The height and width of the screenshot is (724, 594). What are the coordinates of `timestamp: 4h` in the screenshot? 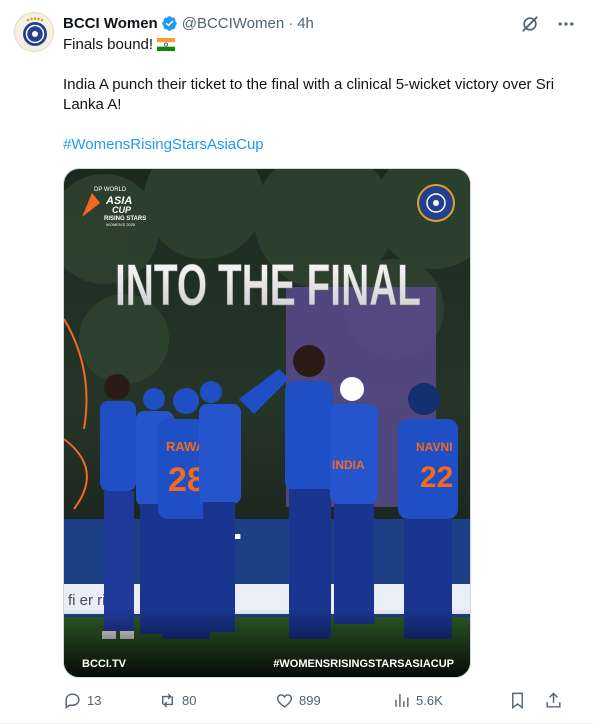 It's located at (305, 23).